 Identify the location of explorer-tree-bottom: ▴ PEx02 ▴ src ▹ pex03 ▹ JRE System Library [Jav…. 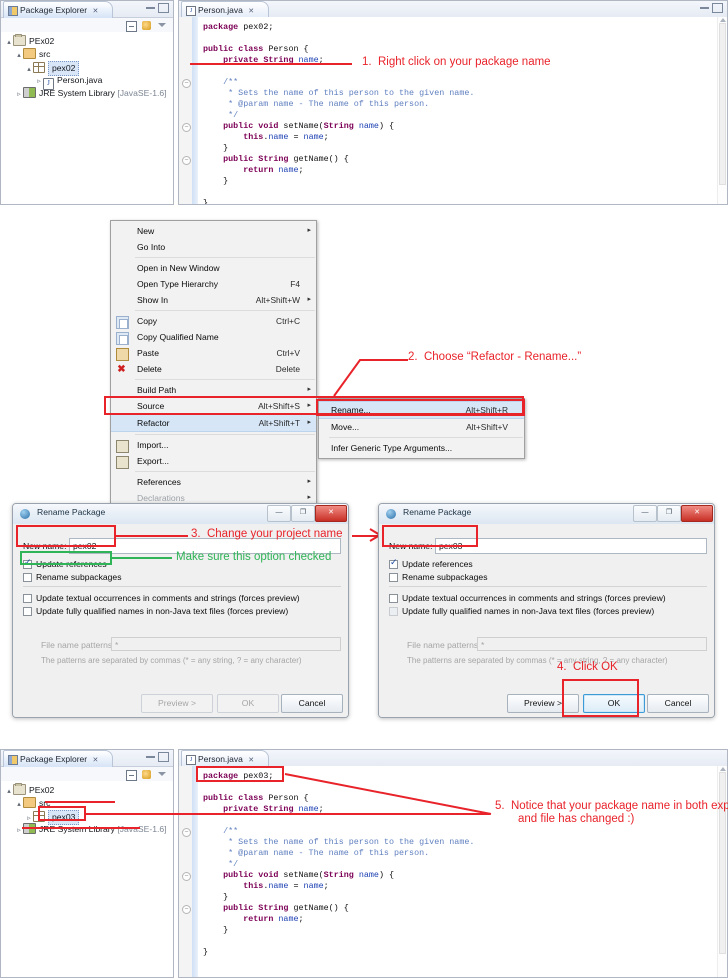
(87, 879).